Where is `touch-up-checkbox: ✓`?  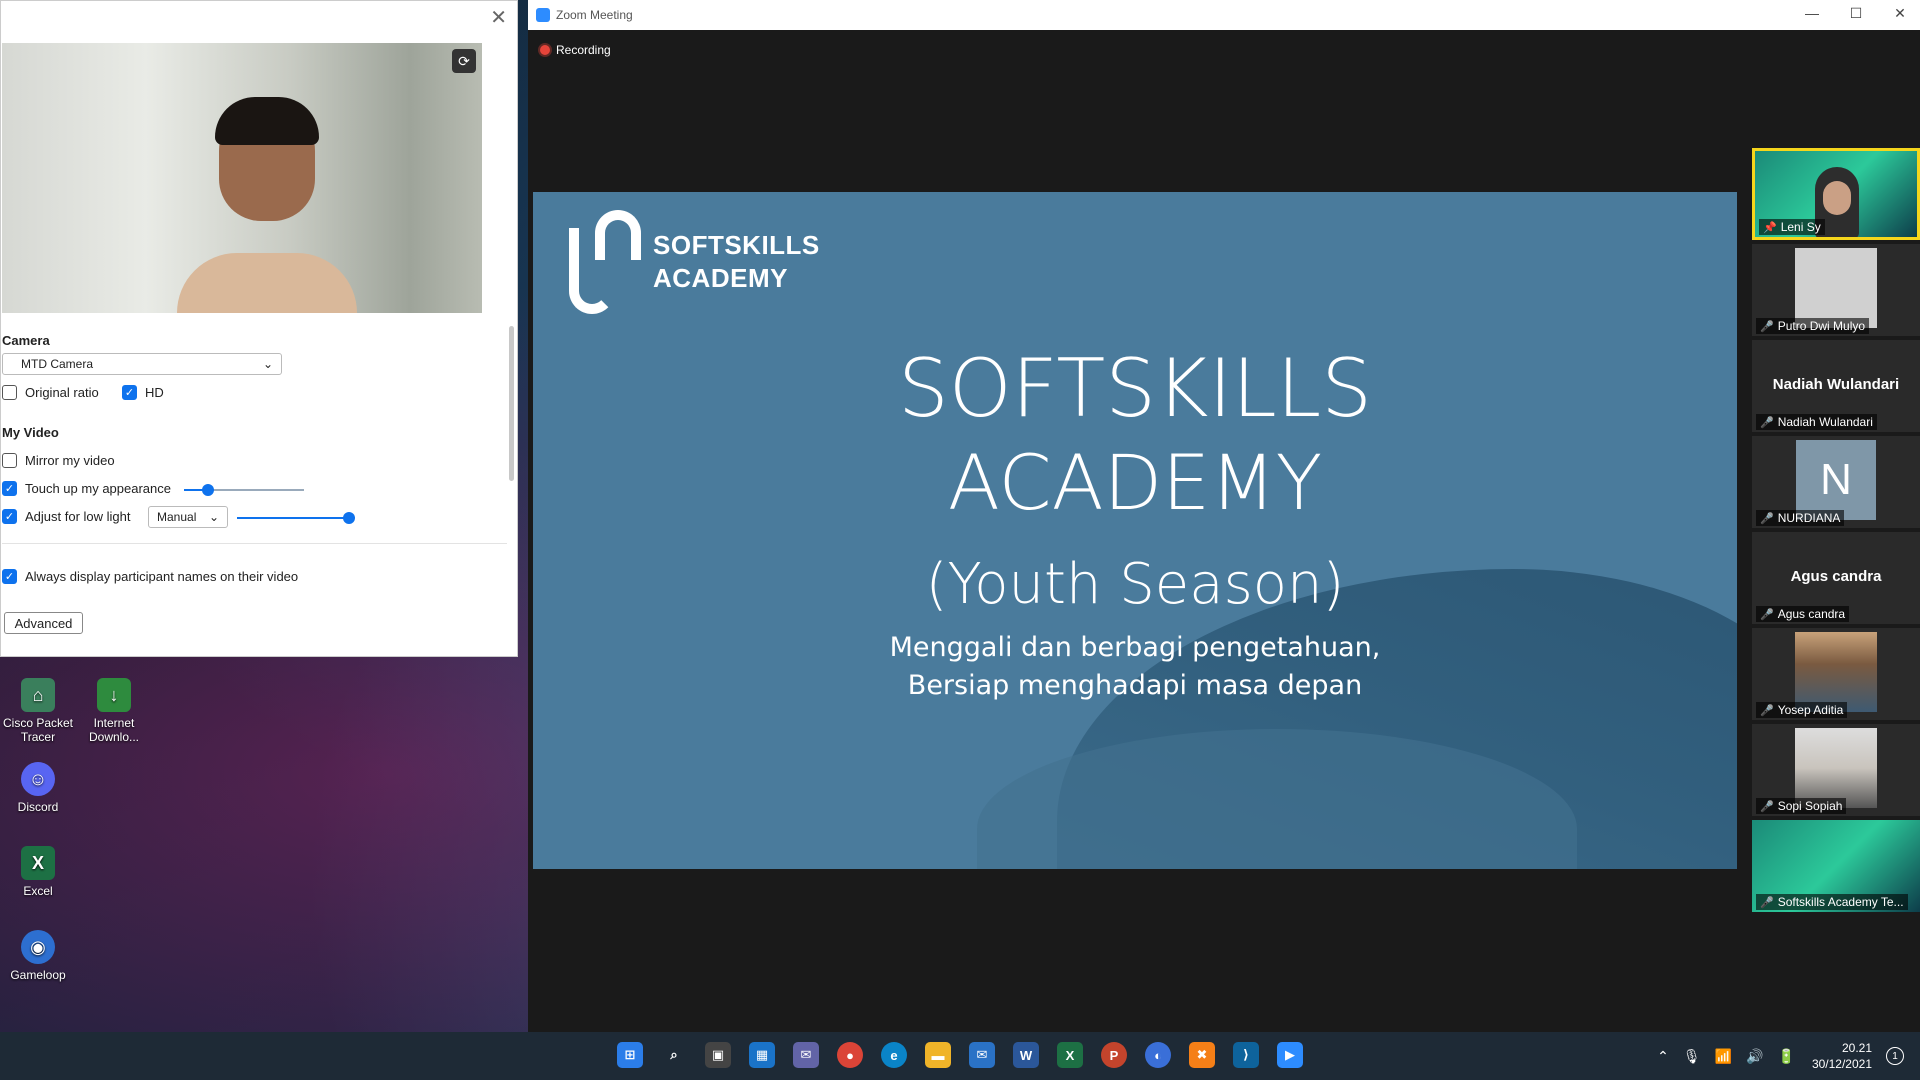 touch-up-checkbox: ✓ is located at coordinates (9, 488).